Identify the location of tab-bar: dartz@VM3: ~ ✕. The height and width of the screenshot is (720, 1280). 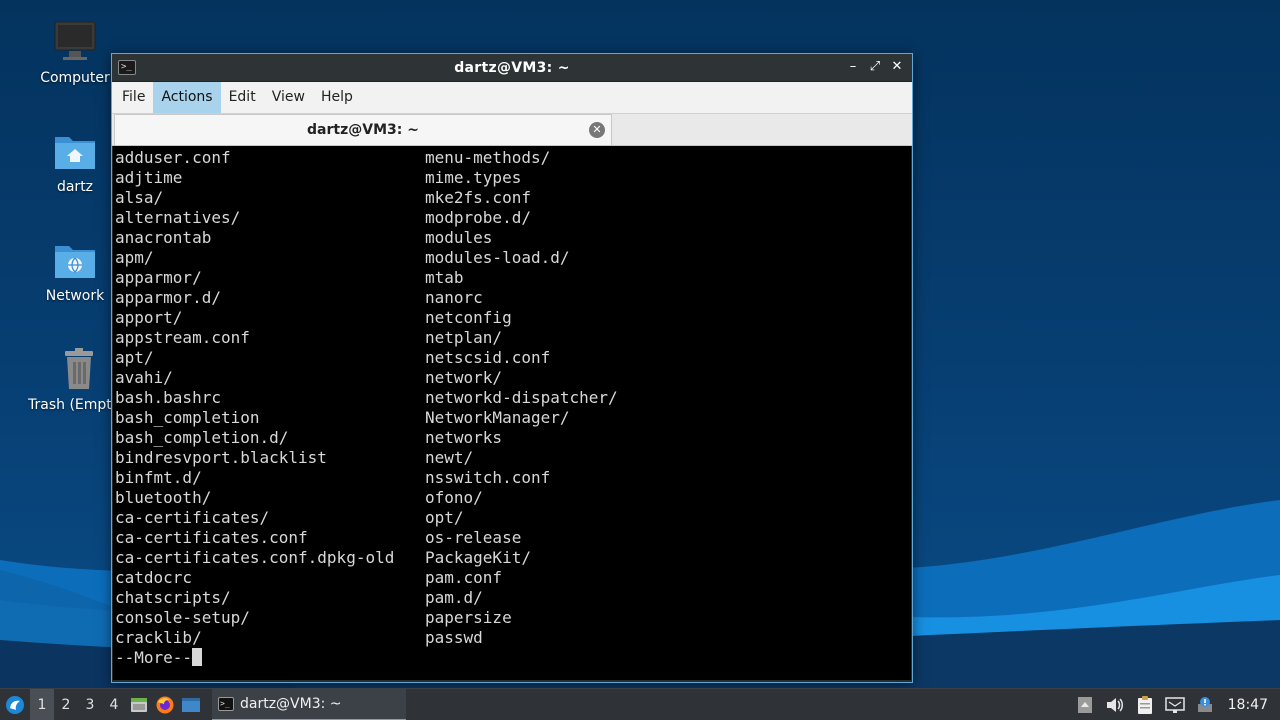
(512, 130).